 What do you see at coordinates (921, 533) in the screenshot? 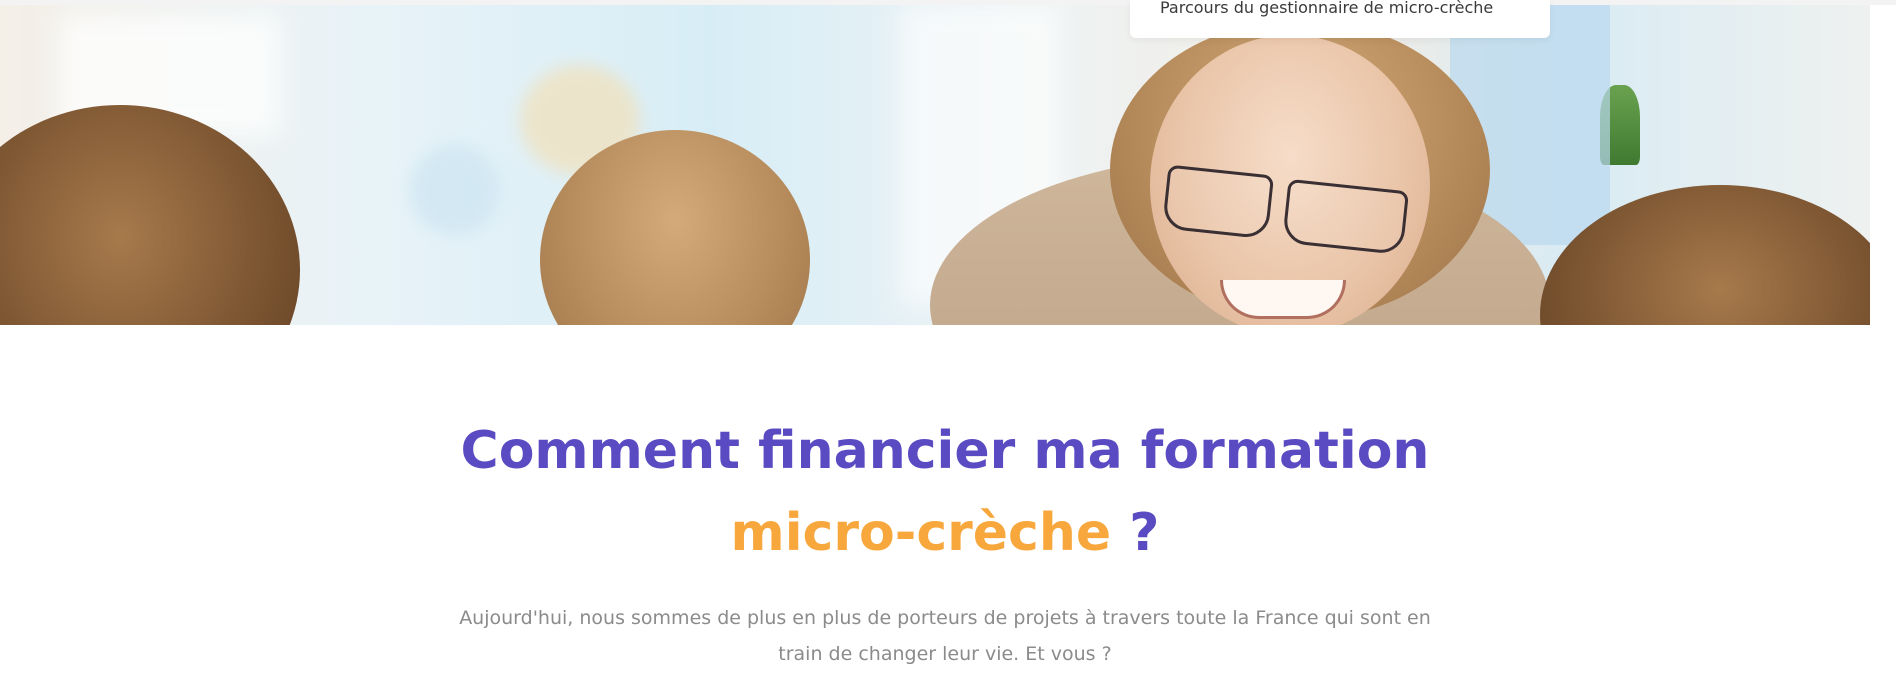
I see `heading-accent-text: micro-crèche` at bounding box center [921, 533].